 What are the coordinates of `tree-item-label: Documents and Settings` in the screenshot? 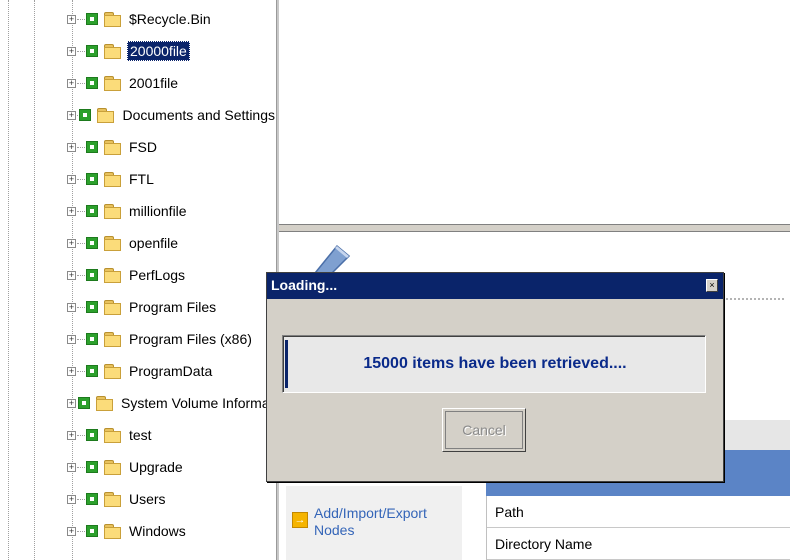 It's located at (198, 115).